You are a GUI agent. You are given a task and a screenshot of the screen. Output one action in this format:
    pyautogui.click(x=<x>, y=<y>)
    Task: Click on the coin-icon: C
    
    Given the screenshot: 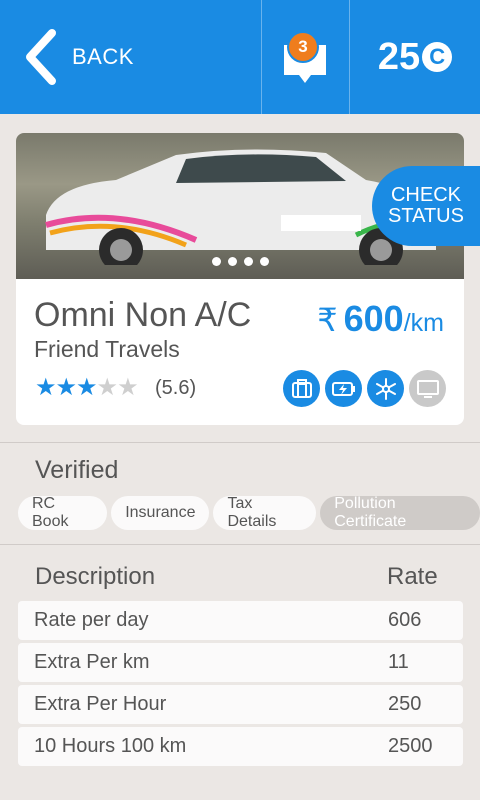 What is the action you would take?
    pyautogui.click(x=437, y=57)
    